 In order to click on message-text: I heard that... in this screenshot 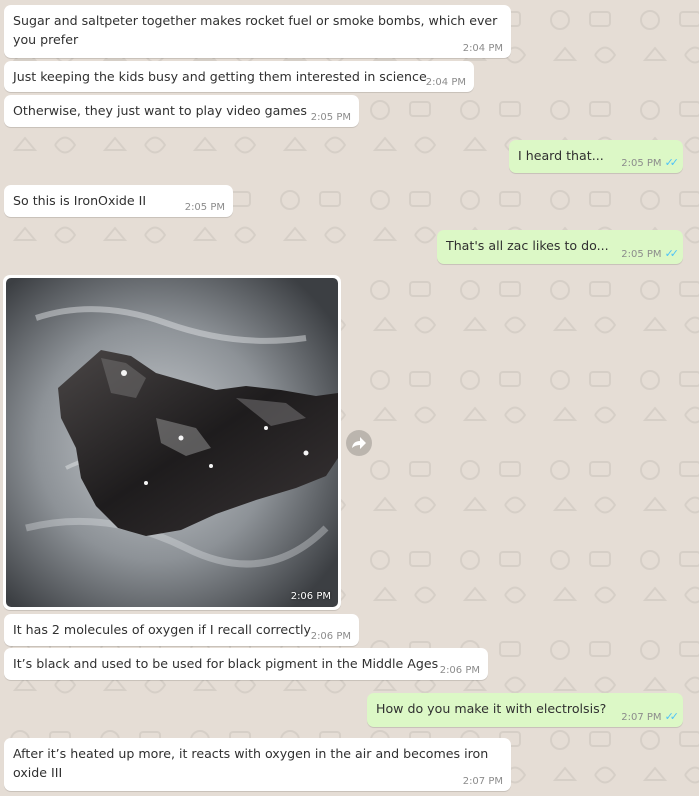, I will do `click(561, 155)`.